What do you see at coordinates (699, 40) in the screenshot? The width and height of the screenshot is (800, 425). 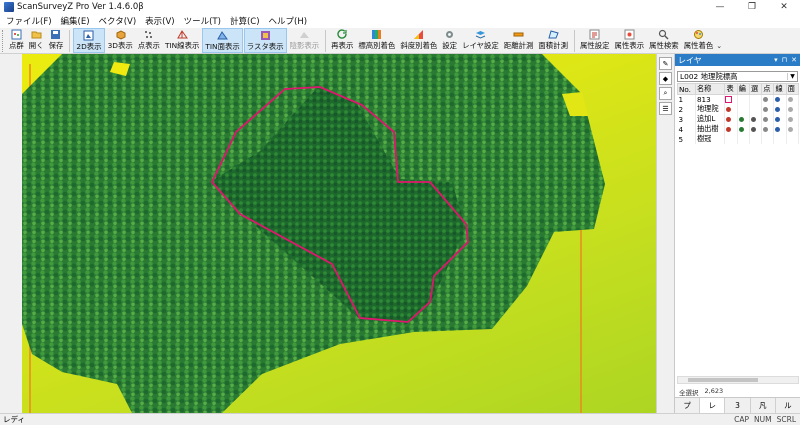 I see `attribute-color-button: 属性着色` at bounding box center [699, 40].